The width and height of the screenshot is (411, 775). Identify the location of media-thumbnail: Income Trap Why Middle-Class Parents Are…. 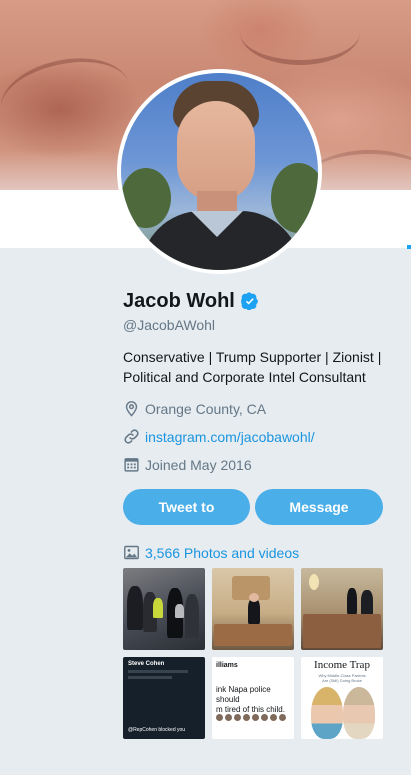
(342, 698).